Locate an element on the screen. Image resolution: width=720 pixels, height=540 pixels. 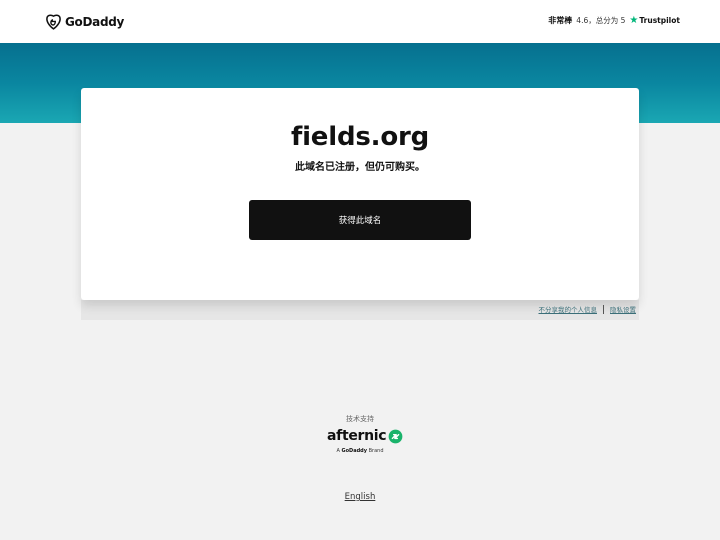
domain-status-text: 此域名已注册，但仍可购买。 is located at coordinates (360, 167).